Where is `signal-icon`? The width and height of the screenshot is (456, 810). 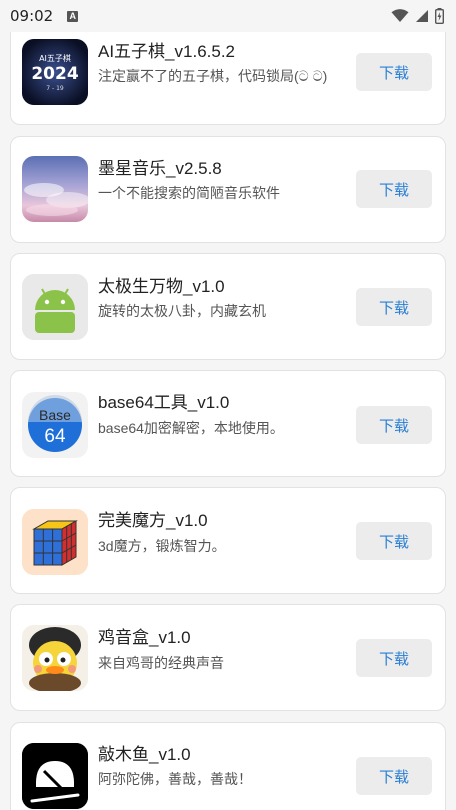 signal-icon is located at coordinates (422, 16).